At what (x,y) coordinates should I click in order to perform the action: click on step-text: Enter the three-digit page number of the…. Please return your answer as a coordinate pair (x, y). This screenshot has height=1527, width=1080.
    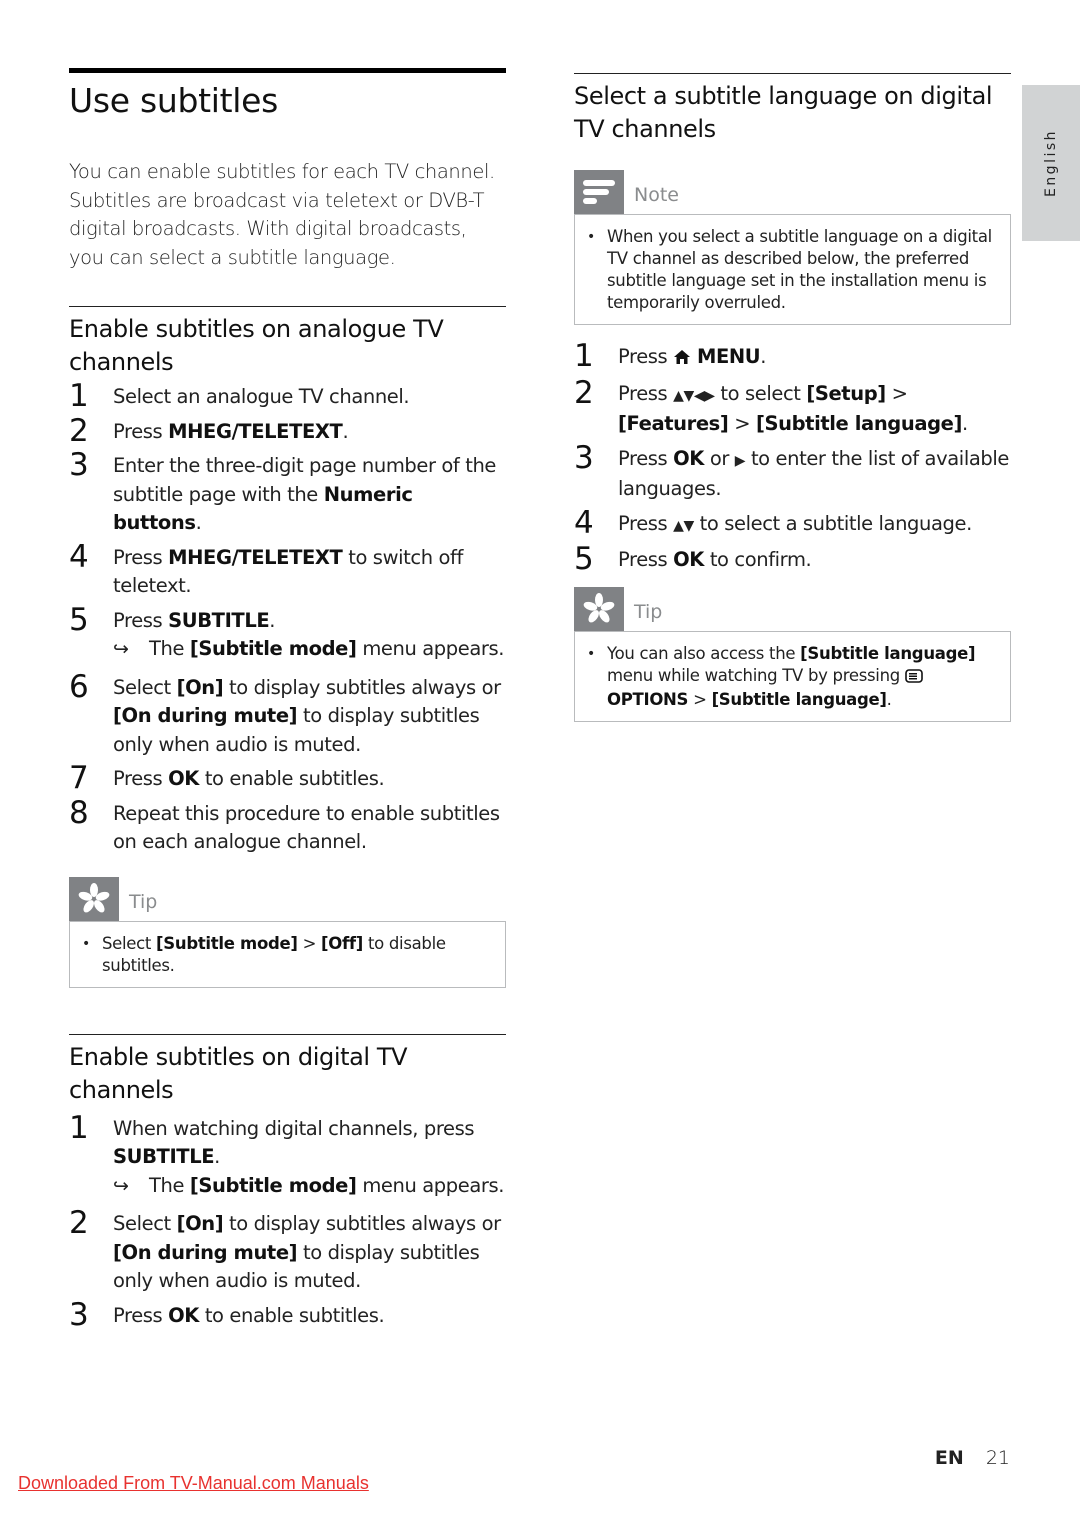
    Looking at the image, I should click on (304, 480).